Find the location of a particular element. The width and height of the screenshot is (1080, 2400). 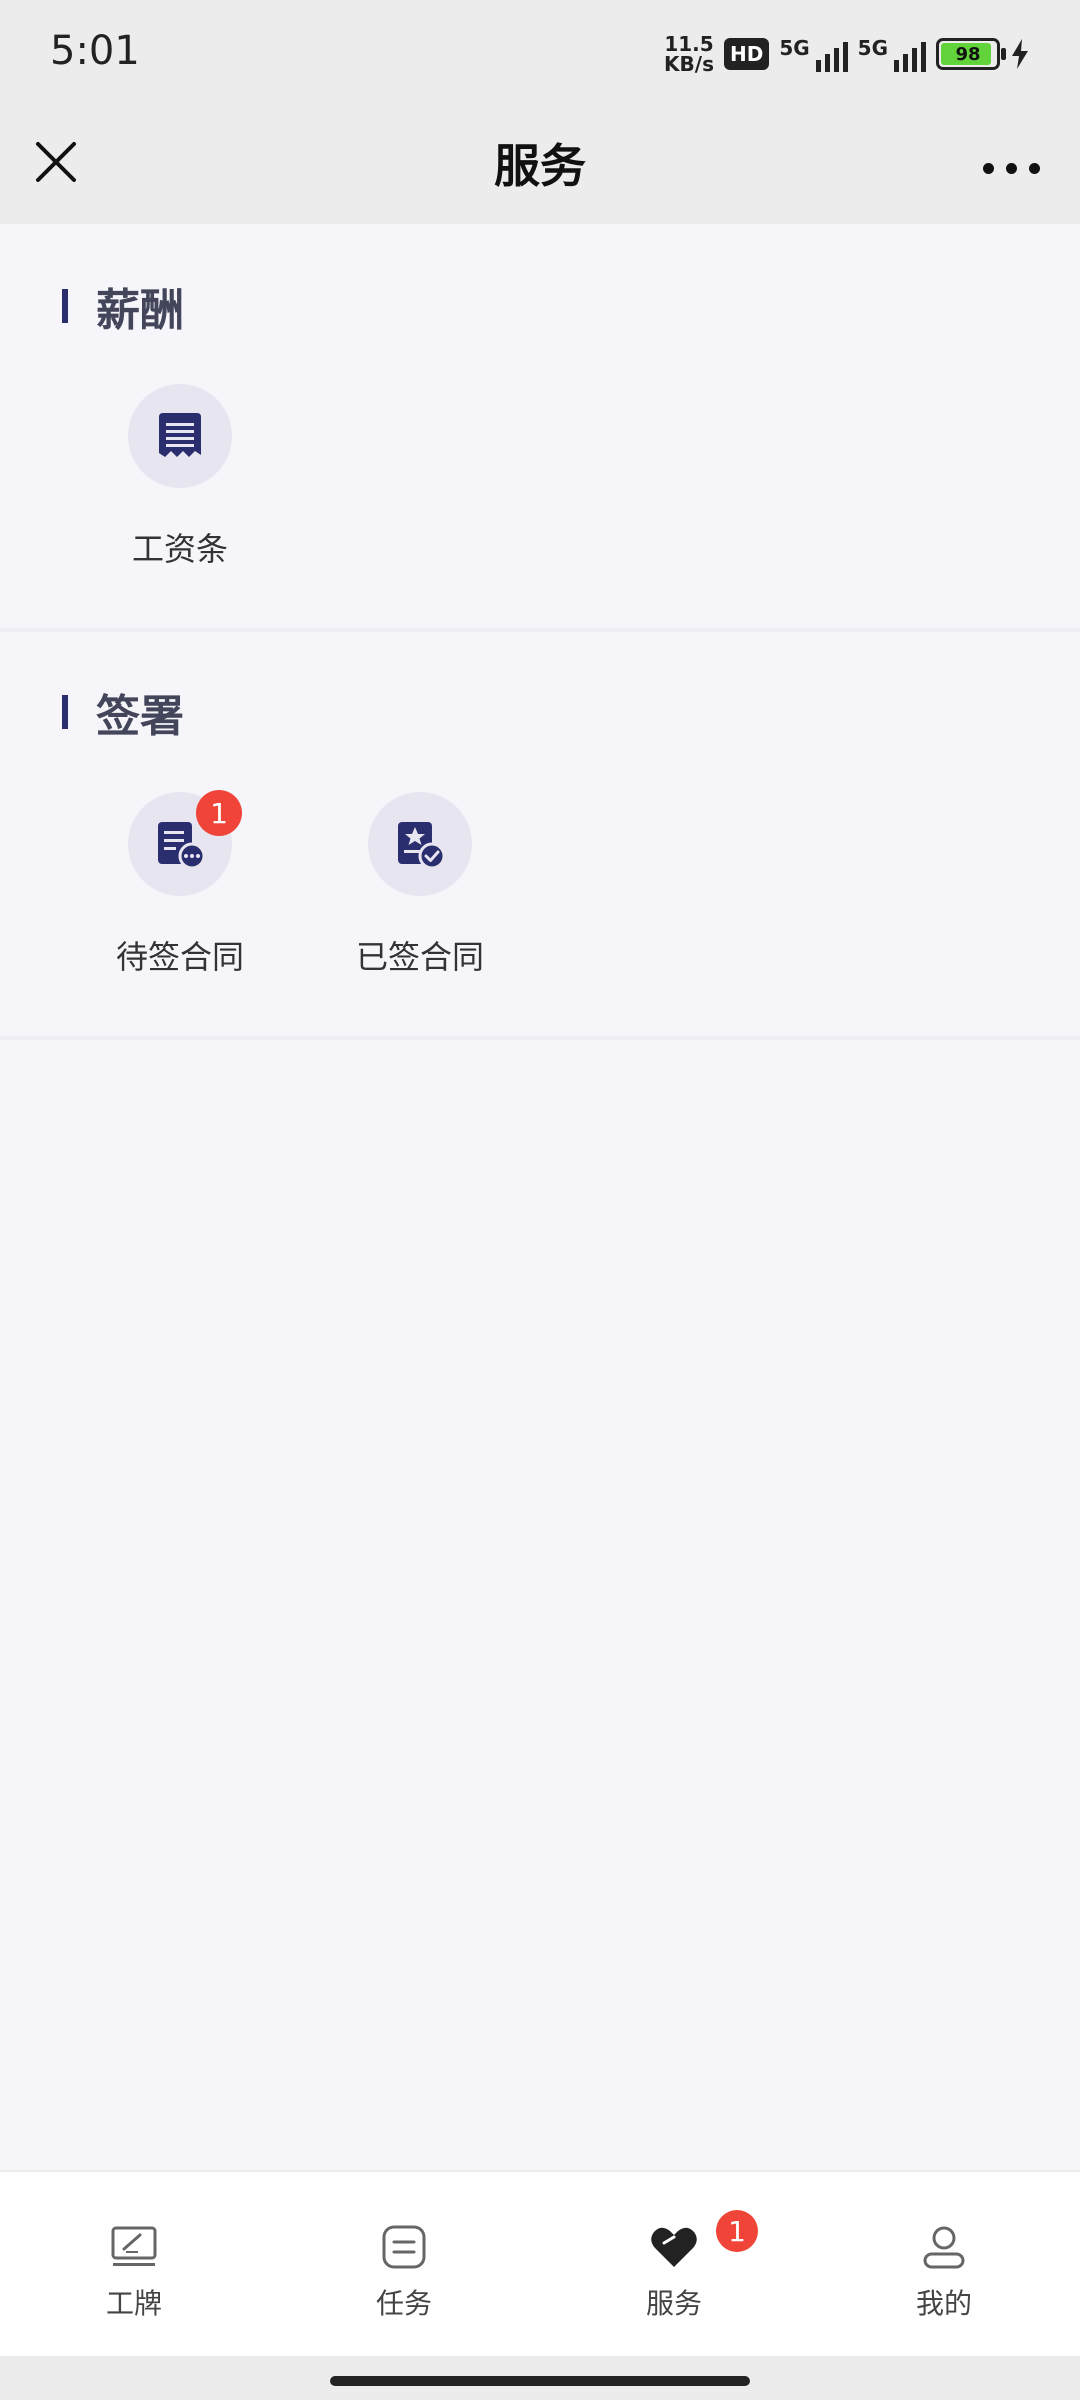

signal-icon-sim2: 5G is located at coordinates (892, 54).